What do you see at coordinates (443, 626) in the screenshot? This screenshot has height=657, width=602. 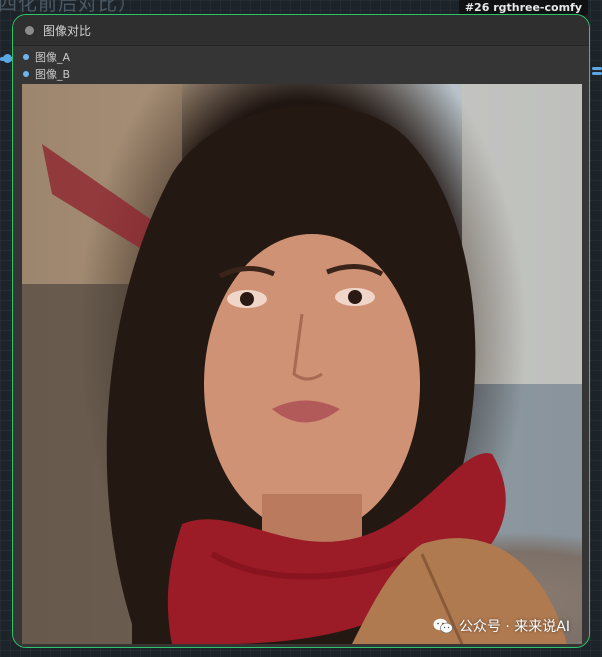 I see `wechat-icon` at bounding box center [443, 626].